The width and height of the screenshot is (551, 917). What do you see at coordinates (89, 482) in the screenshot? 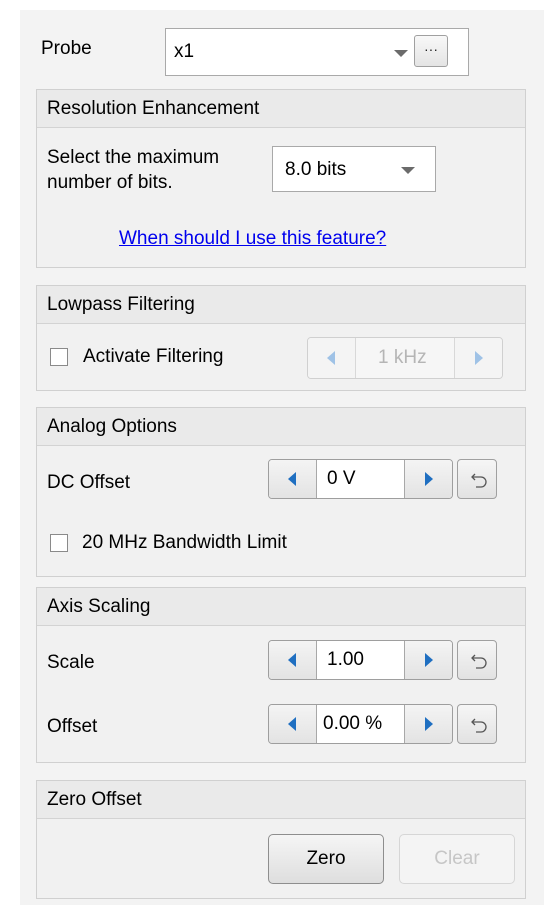
I see `dc-offset-label: DC Offset` at bounding box center [89, 482].